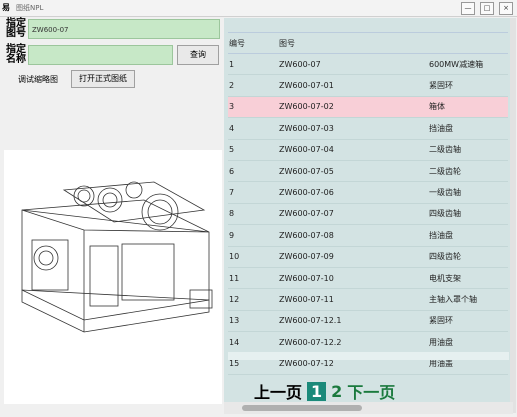  Describe the element at coordinates (117, 257) in the screenshot. I see `gearbox-drawing` at that location.